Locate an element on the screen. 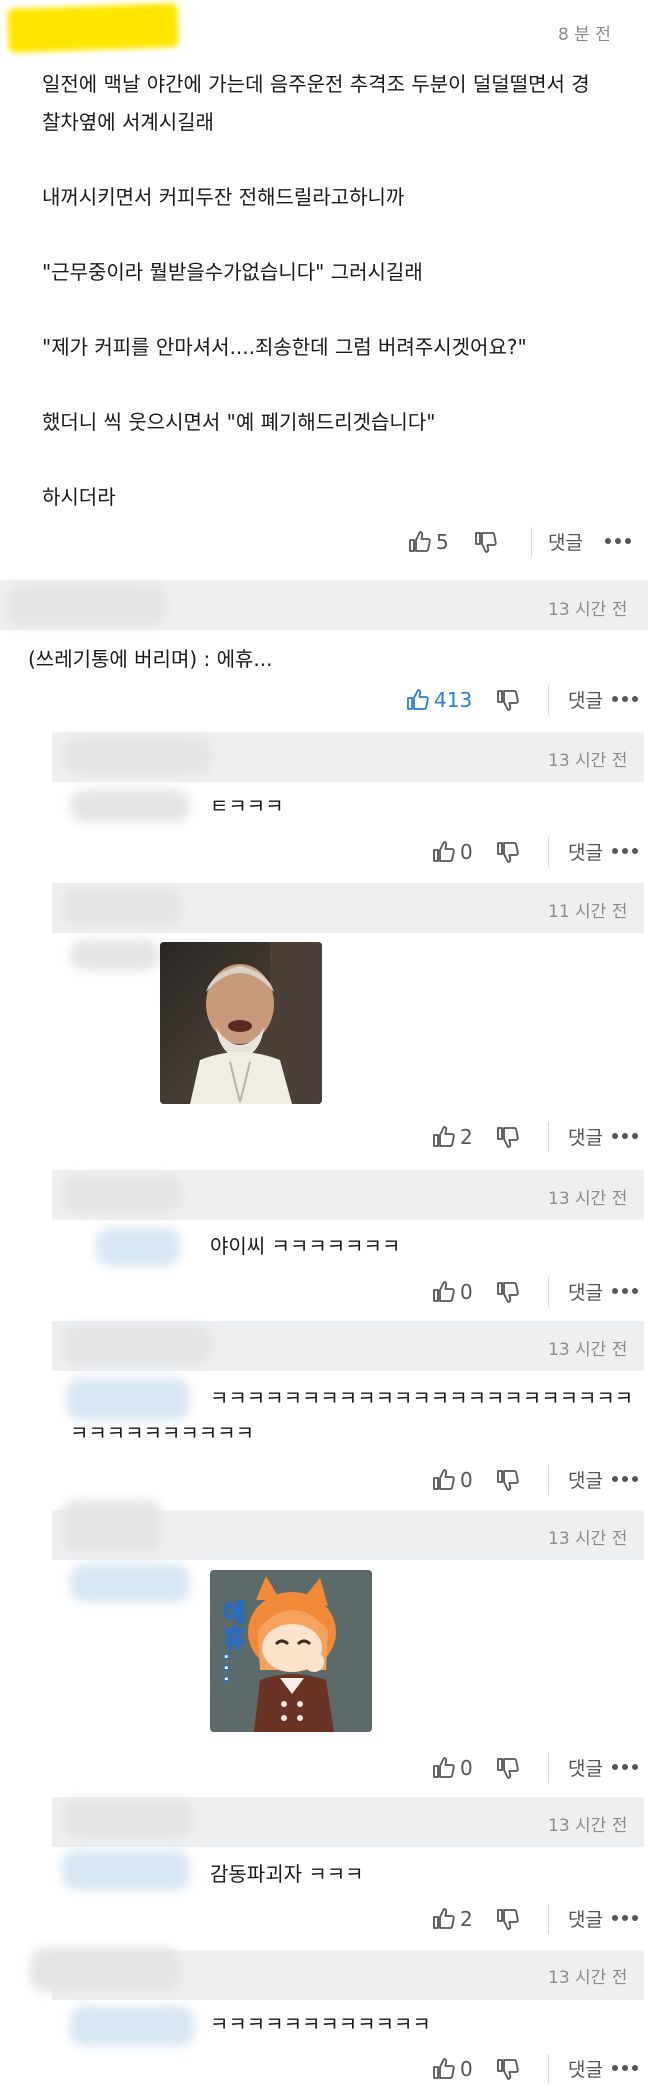 The height and width of the screenshot is (2088, 658). comment-text-line: "근무중이라 뭘받을수가없습니다" 그러시길래 is located at coordinates (232, 272).